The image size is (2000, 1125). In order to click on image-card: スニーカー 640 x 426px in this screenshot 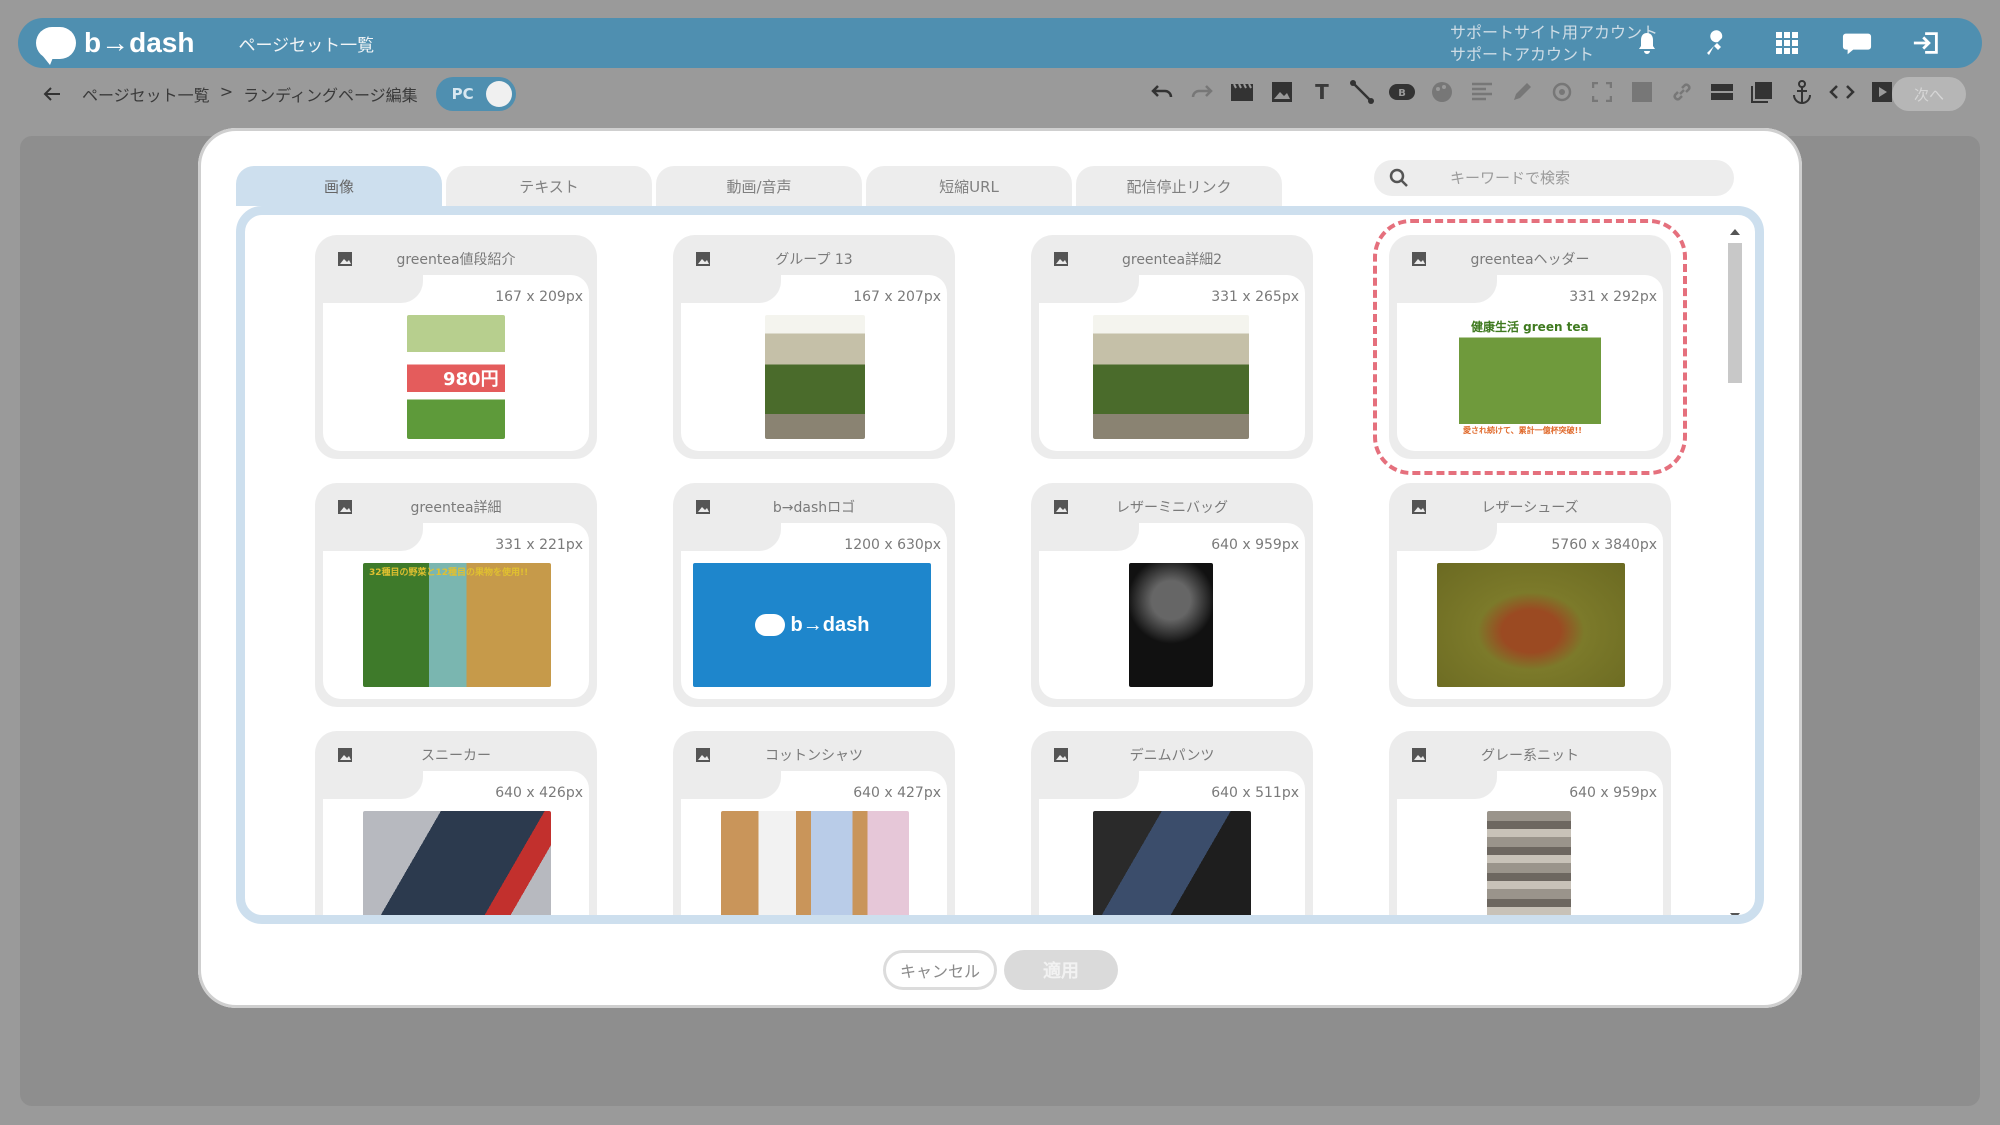, I will do `click(456, 823)`.